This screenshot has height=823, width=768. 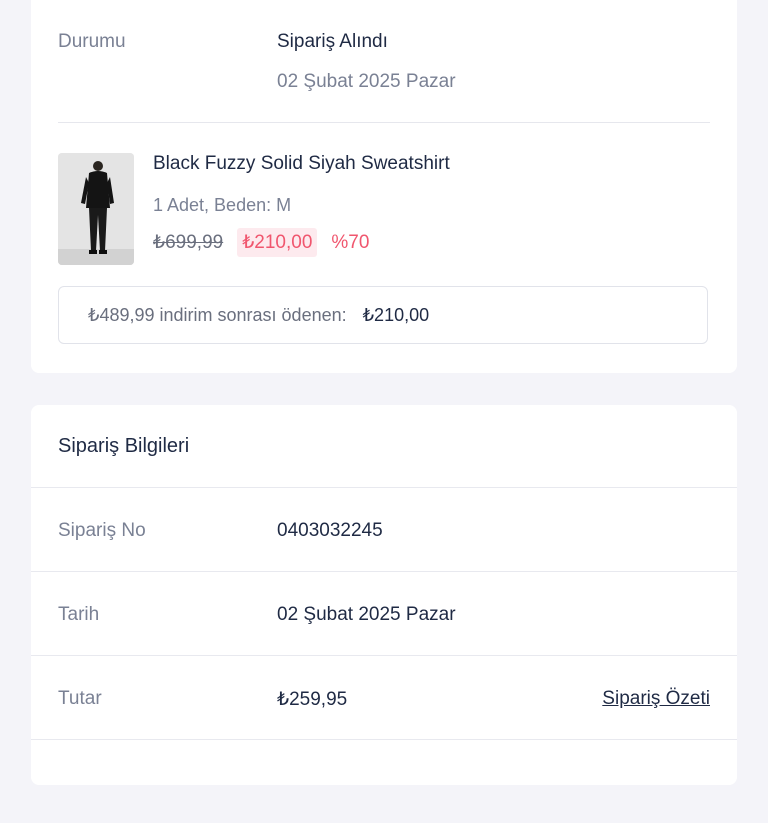 I want to click on order-date-row: Tarih 02 Şubat 2025 Pazar, so click(x=384, y=613).